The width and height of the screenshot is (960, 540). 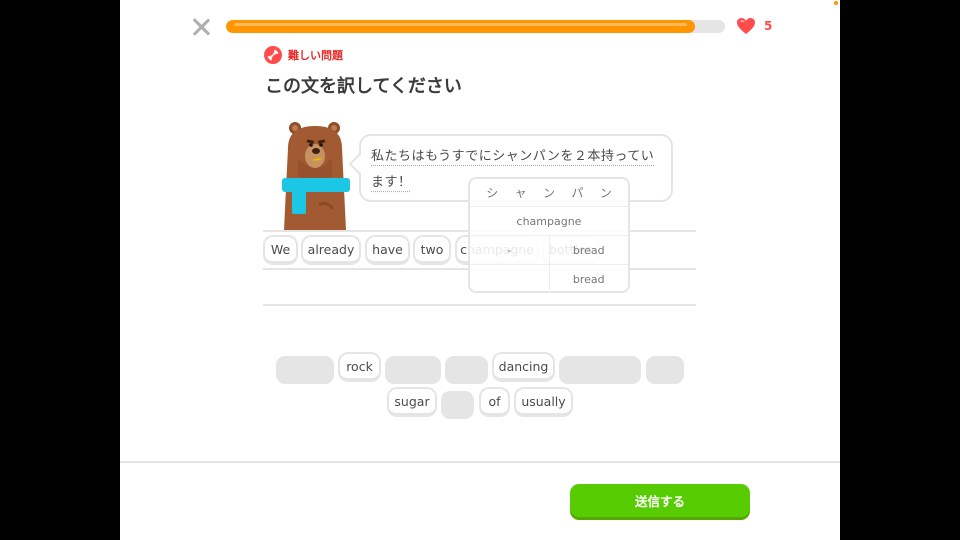 I want to click on progress-fill, so click(x=461, y=26).